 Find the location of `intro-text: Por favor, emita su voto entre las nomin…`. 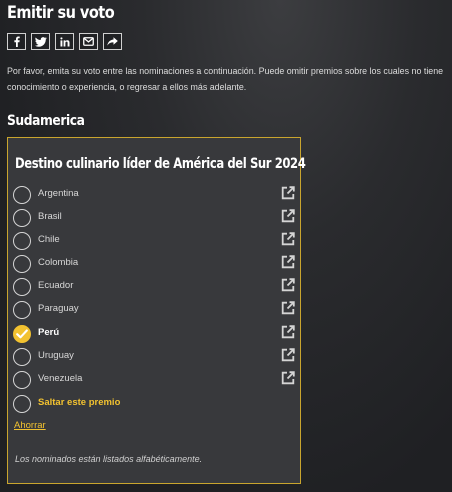

intro-text: Por favor, emita su voto entre las nomin… is located at coordinates (225, 79).